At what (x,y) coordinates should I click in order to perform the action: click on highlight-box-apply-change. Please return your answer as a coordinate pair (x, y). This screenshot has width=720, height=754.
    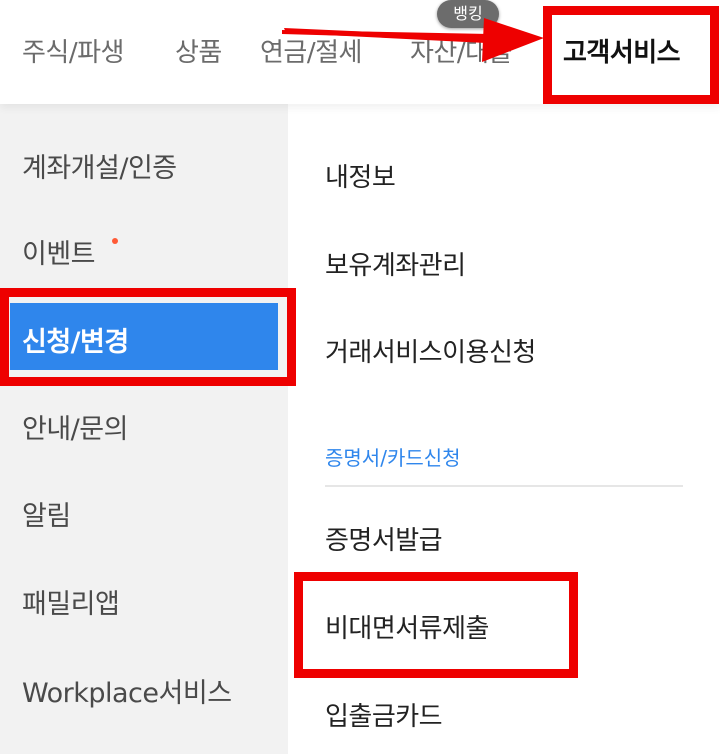
    Looking at the image, I should click on (148, 337).